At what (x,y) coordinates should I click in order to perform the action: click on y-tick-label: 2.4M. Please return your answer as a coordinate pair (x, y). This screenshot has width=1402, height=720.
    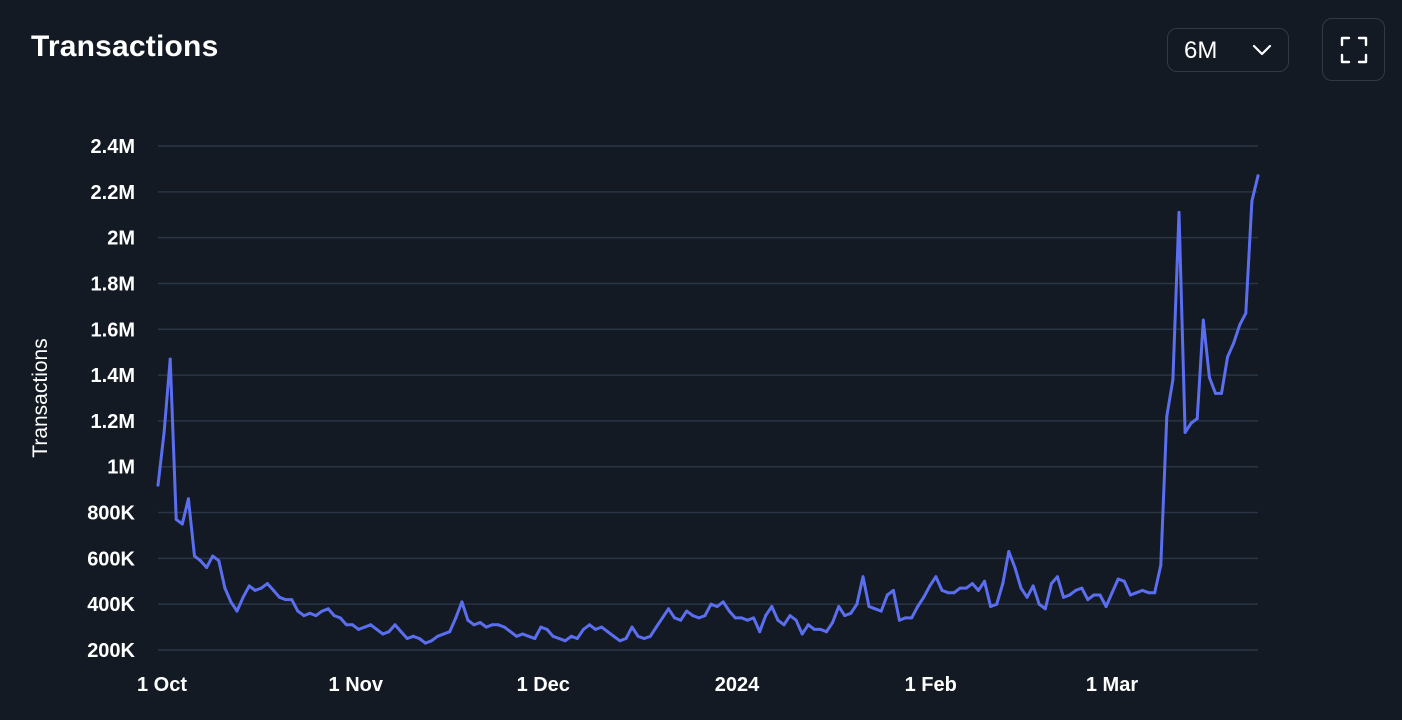
    Looking at the image, I should click on (113, 147).